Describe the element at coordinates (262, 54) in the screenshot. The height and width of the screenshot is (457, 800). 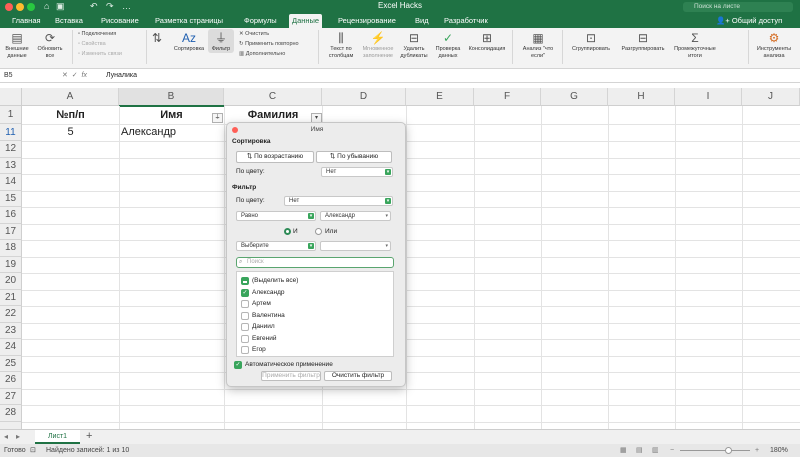
I see `advanced-button: ▥ Дополнительно` at that location.